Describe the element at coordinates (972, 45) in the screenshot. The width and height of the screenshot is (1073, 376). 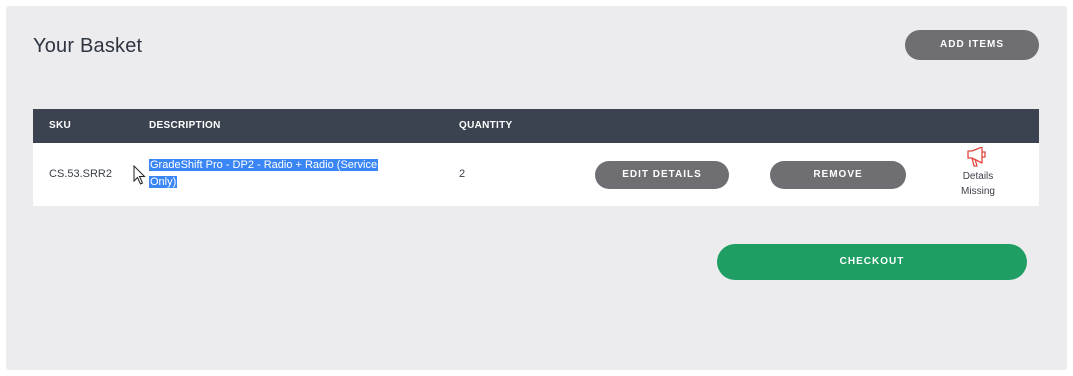
I see `add-items-button: ADD ITEMS` at that location.